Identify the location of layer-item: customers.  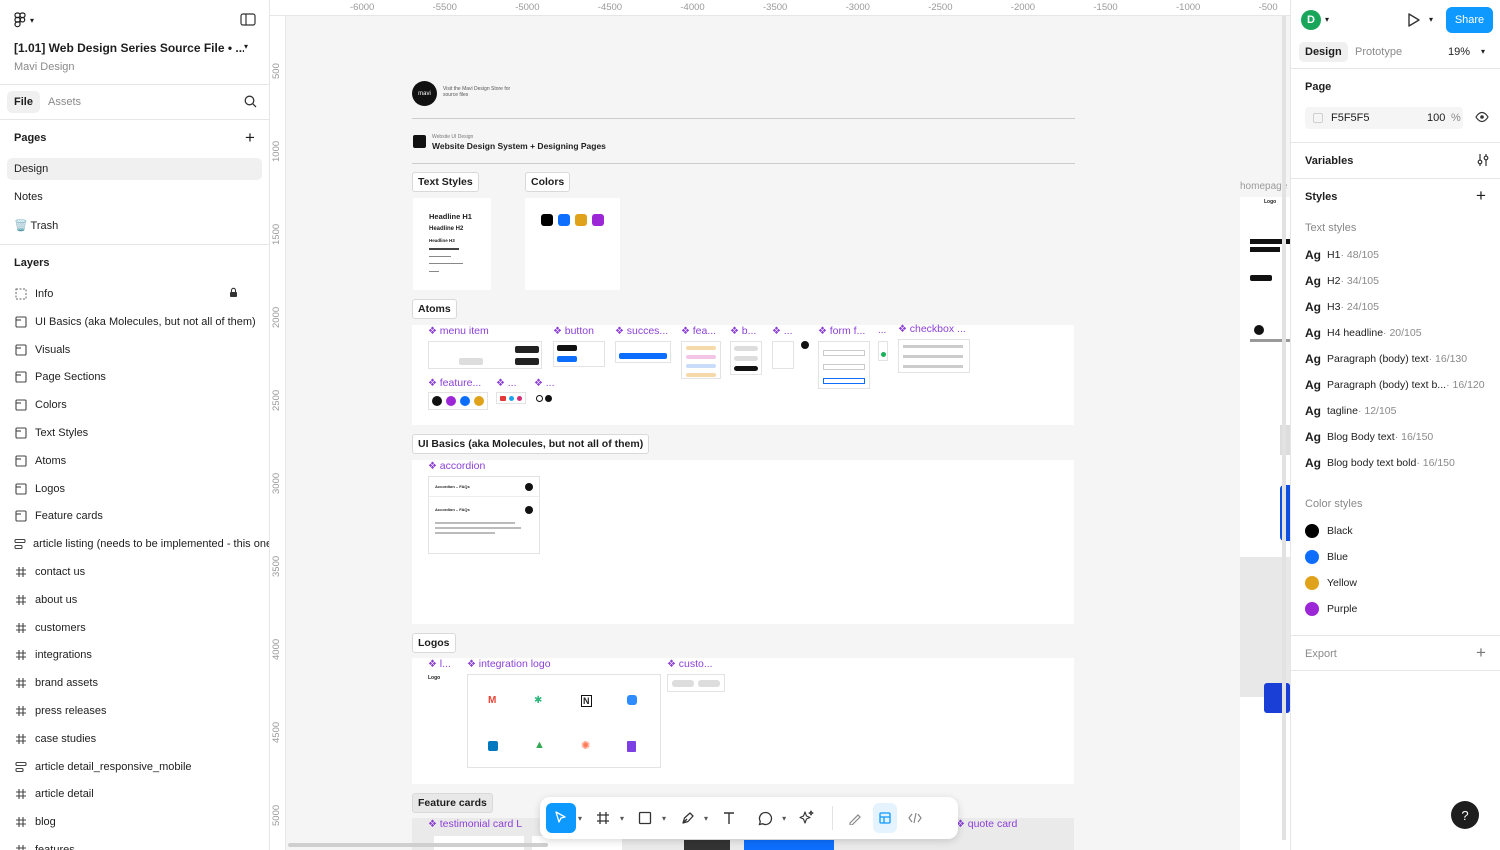
(134, 628).